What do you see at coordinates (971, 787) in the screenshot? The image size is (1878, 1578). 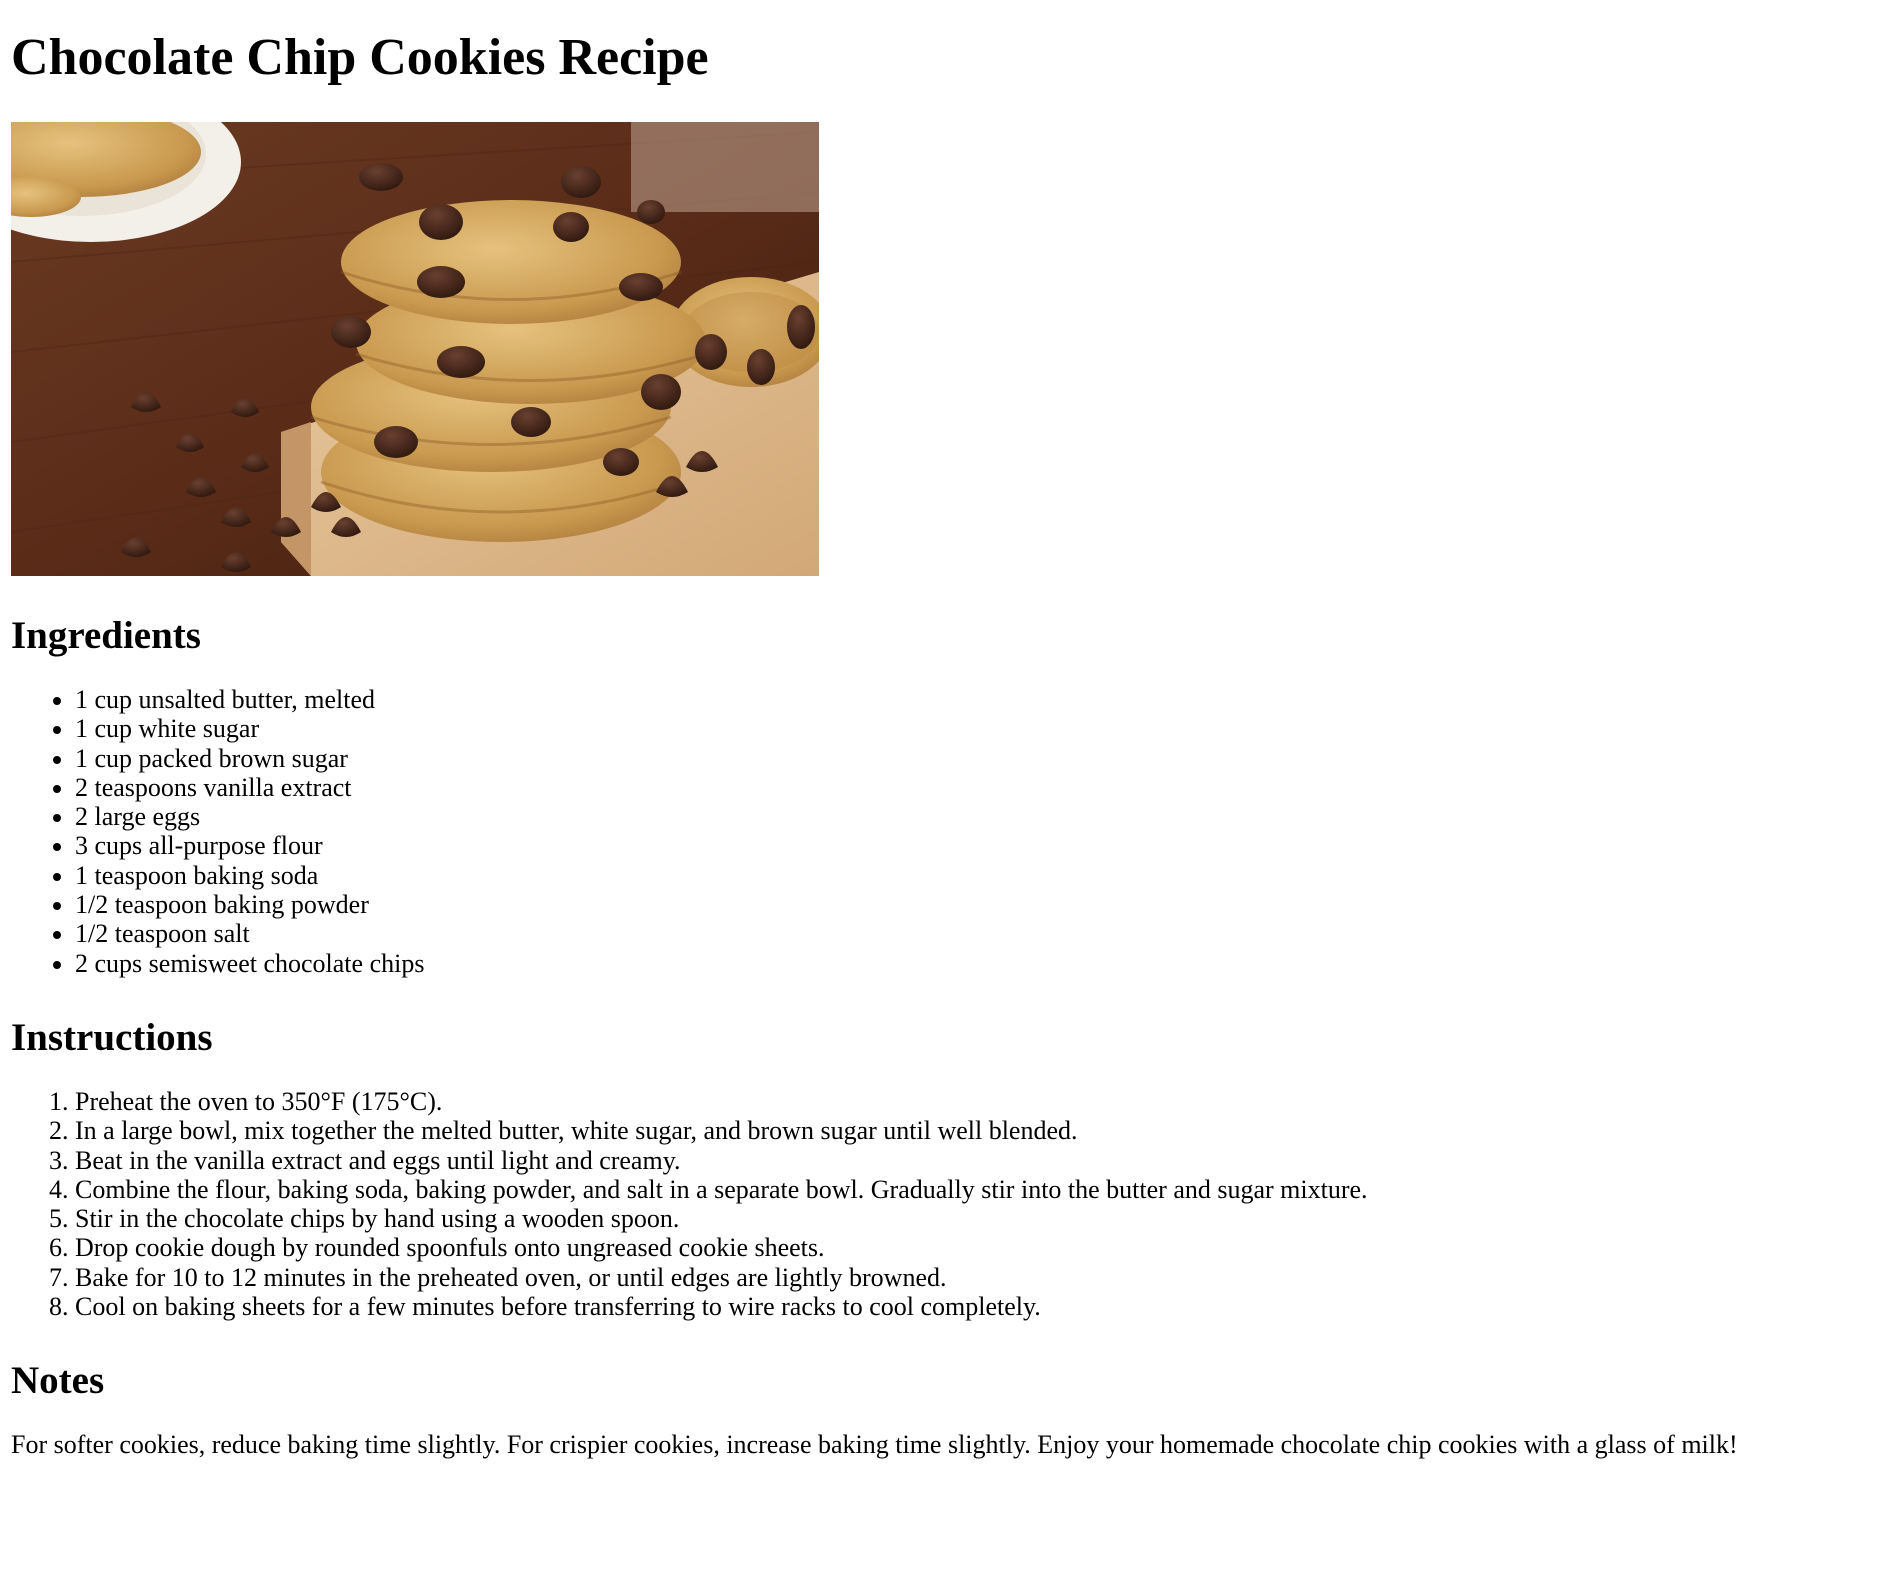 I see `ingredient-item: 2 teaspoons vanilla extract` at bounding box center [971, 787].